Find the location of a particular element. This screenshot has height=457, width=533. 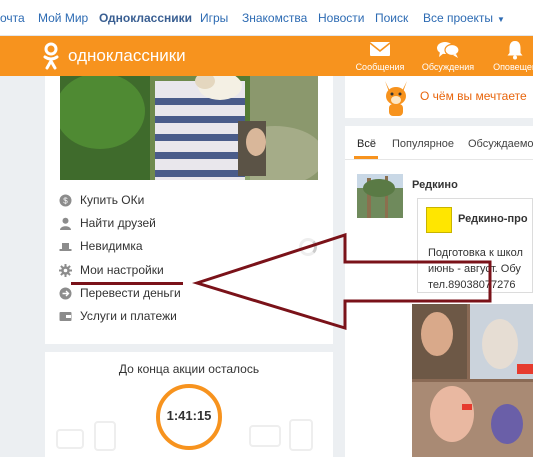

post-photo-image is located at coordinates (472, 380).